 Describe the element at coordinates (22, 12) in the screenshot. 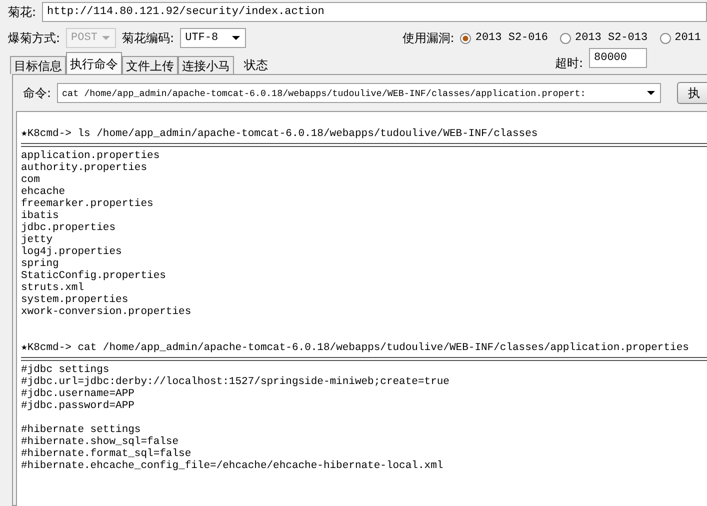

I see `target-label: 菊花:` at that location.